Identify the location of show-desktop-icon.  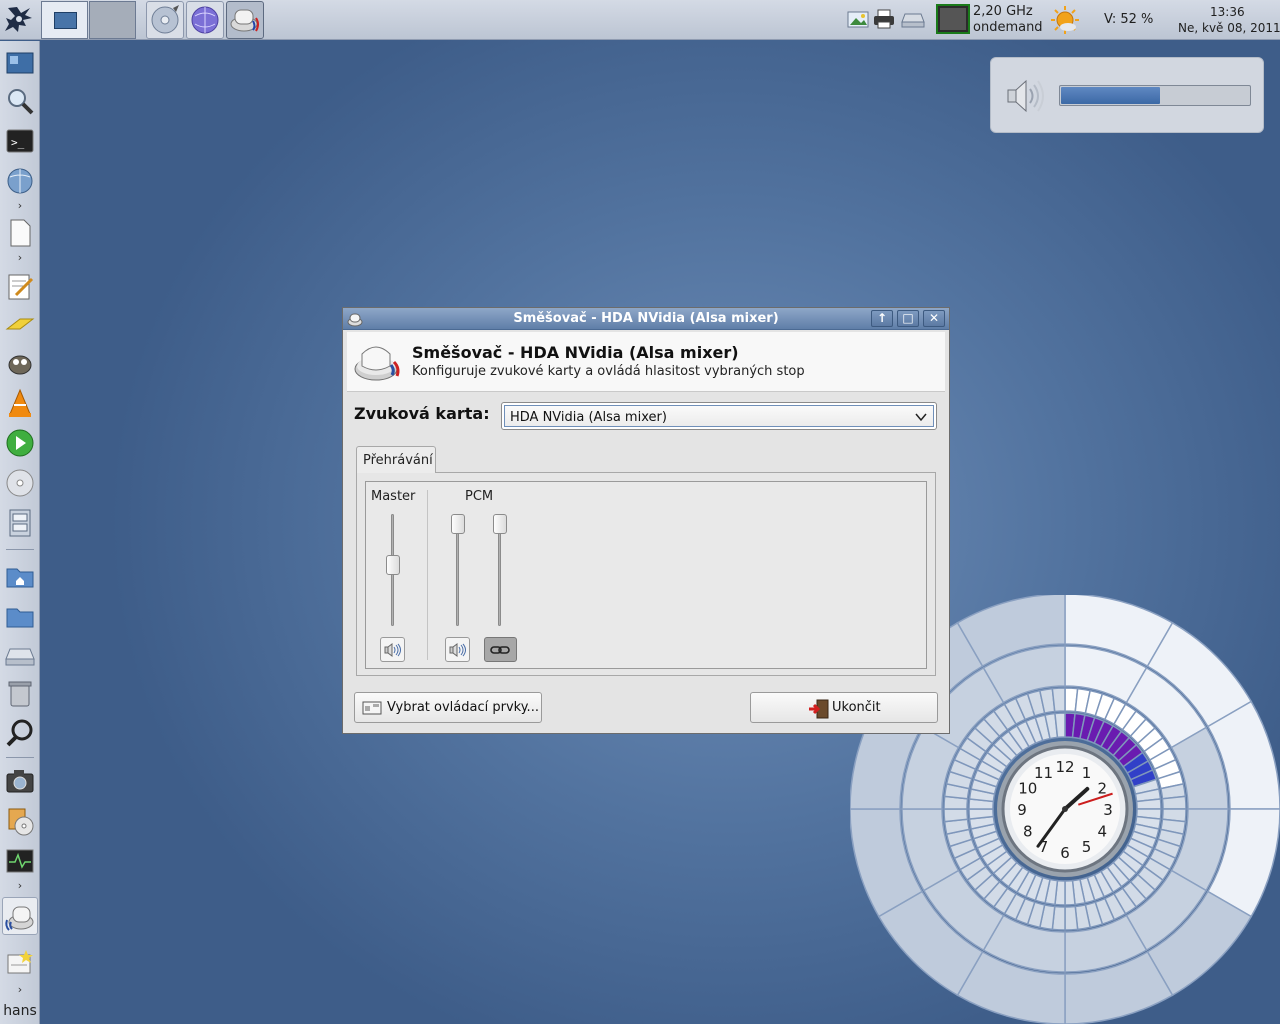
(20, 63).